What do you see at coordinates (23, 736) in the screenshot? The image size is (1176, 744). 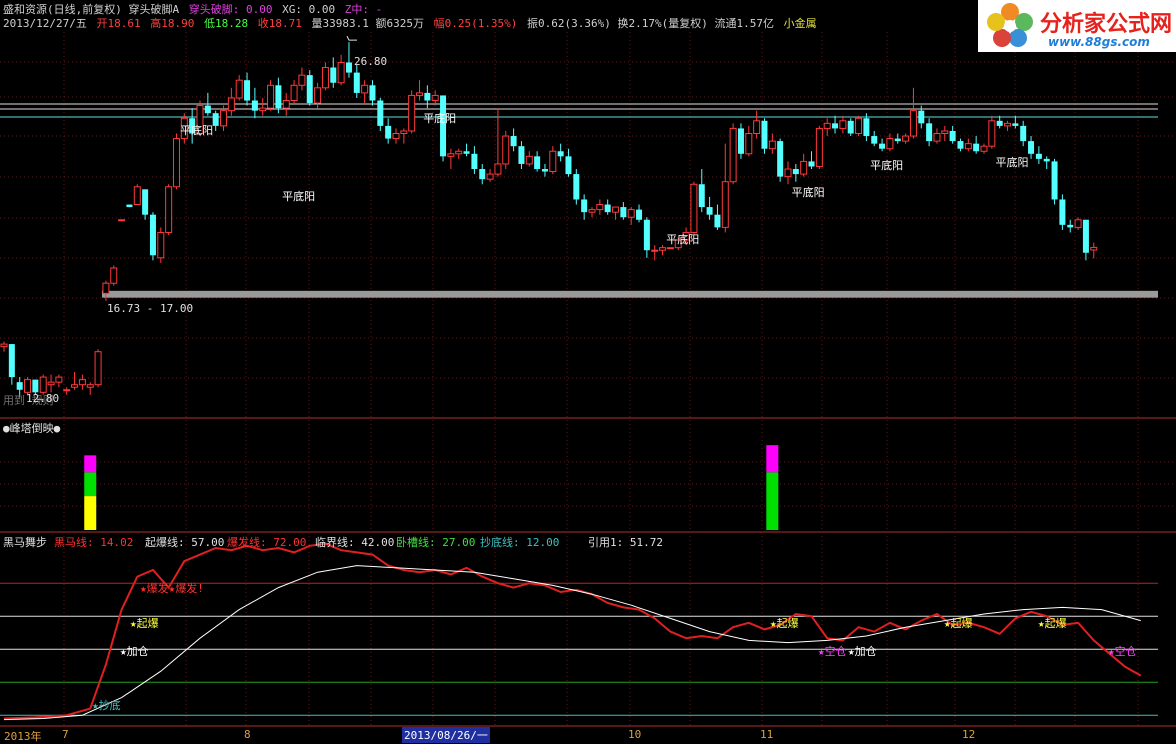 I see `x-axis-label: 2013年` at bounding box center [23, 736].